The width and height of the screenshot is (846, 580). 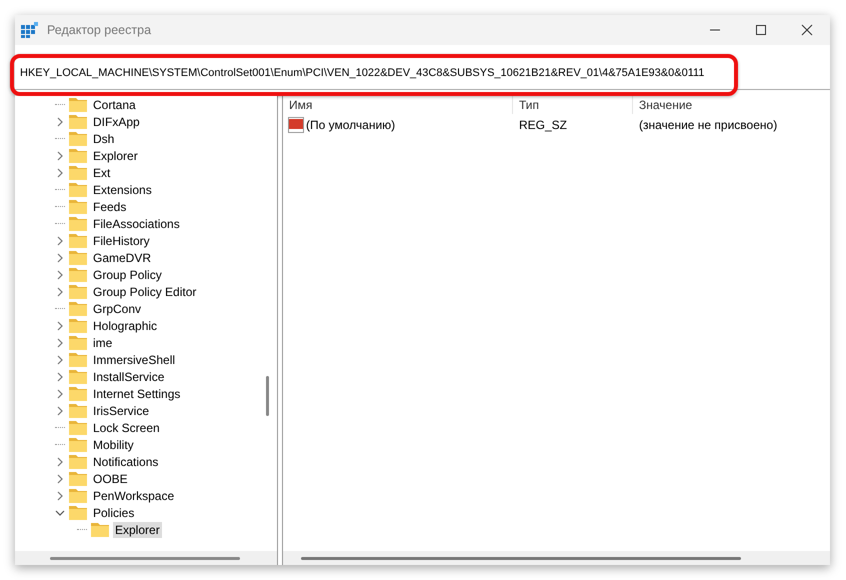 I want to click on tree-item: InstallService, so click(x=128, y=376).